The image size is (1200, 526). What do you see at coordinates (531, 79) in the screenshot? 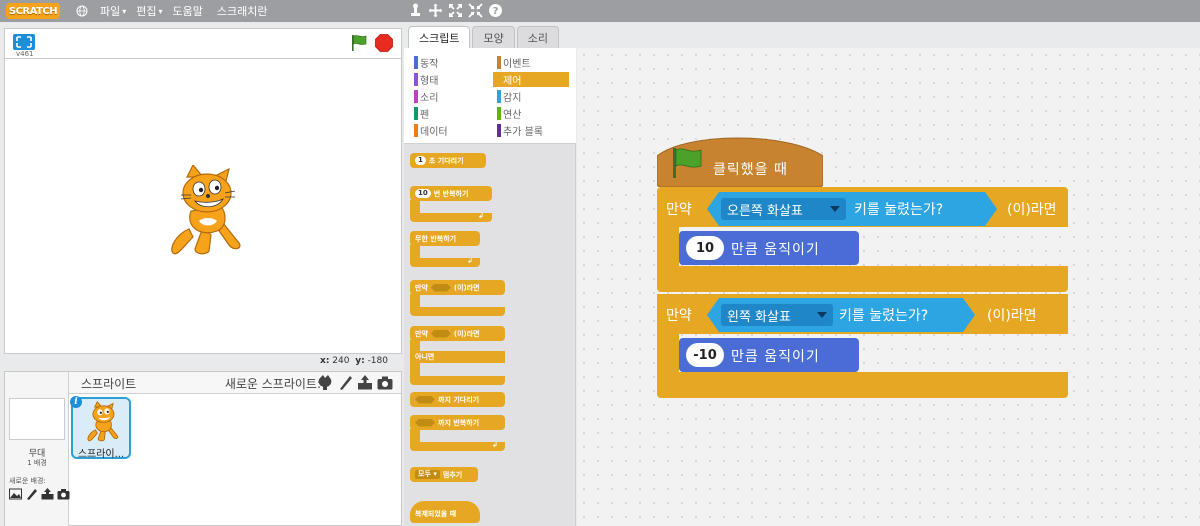
I see `category-control: 제어` at bounding box center [531, 79].